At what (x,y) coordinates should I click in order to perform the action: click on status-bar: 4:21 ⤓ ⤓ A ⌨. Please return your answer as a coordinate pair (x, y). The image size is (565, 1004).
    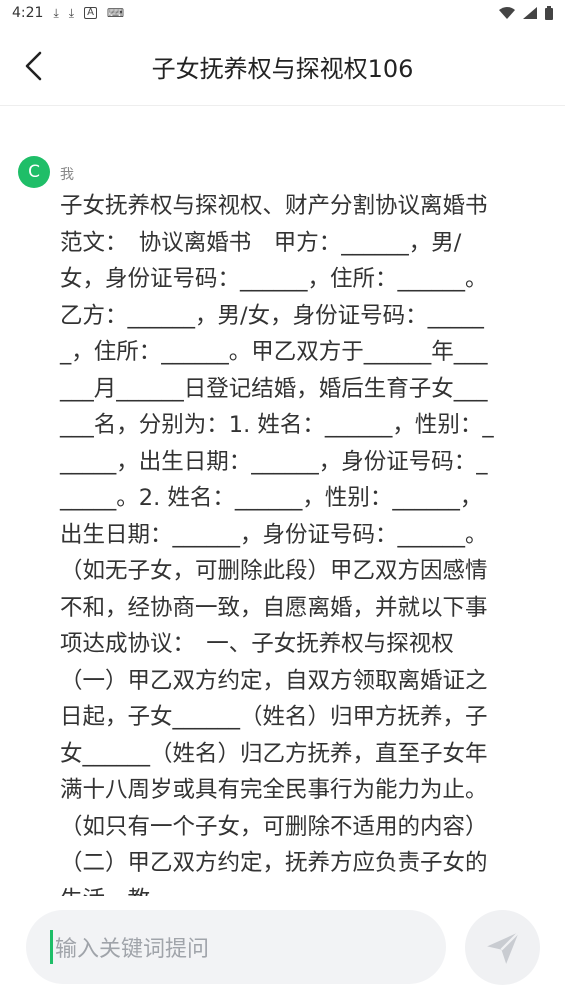
    Looking at the image, I should click on (282, 13).